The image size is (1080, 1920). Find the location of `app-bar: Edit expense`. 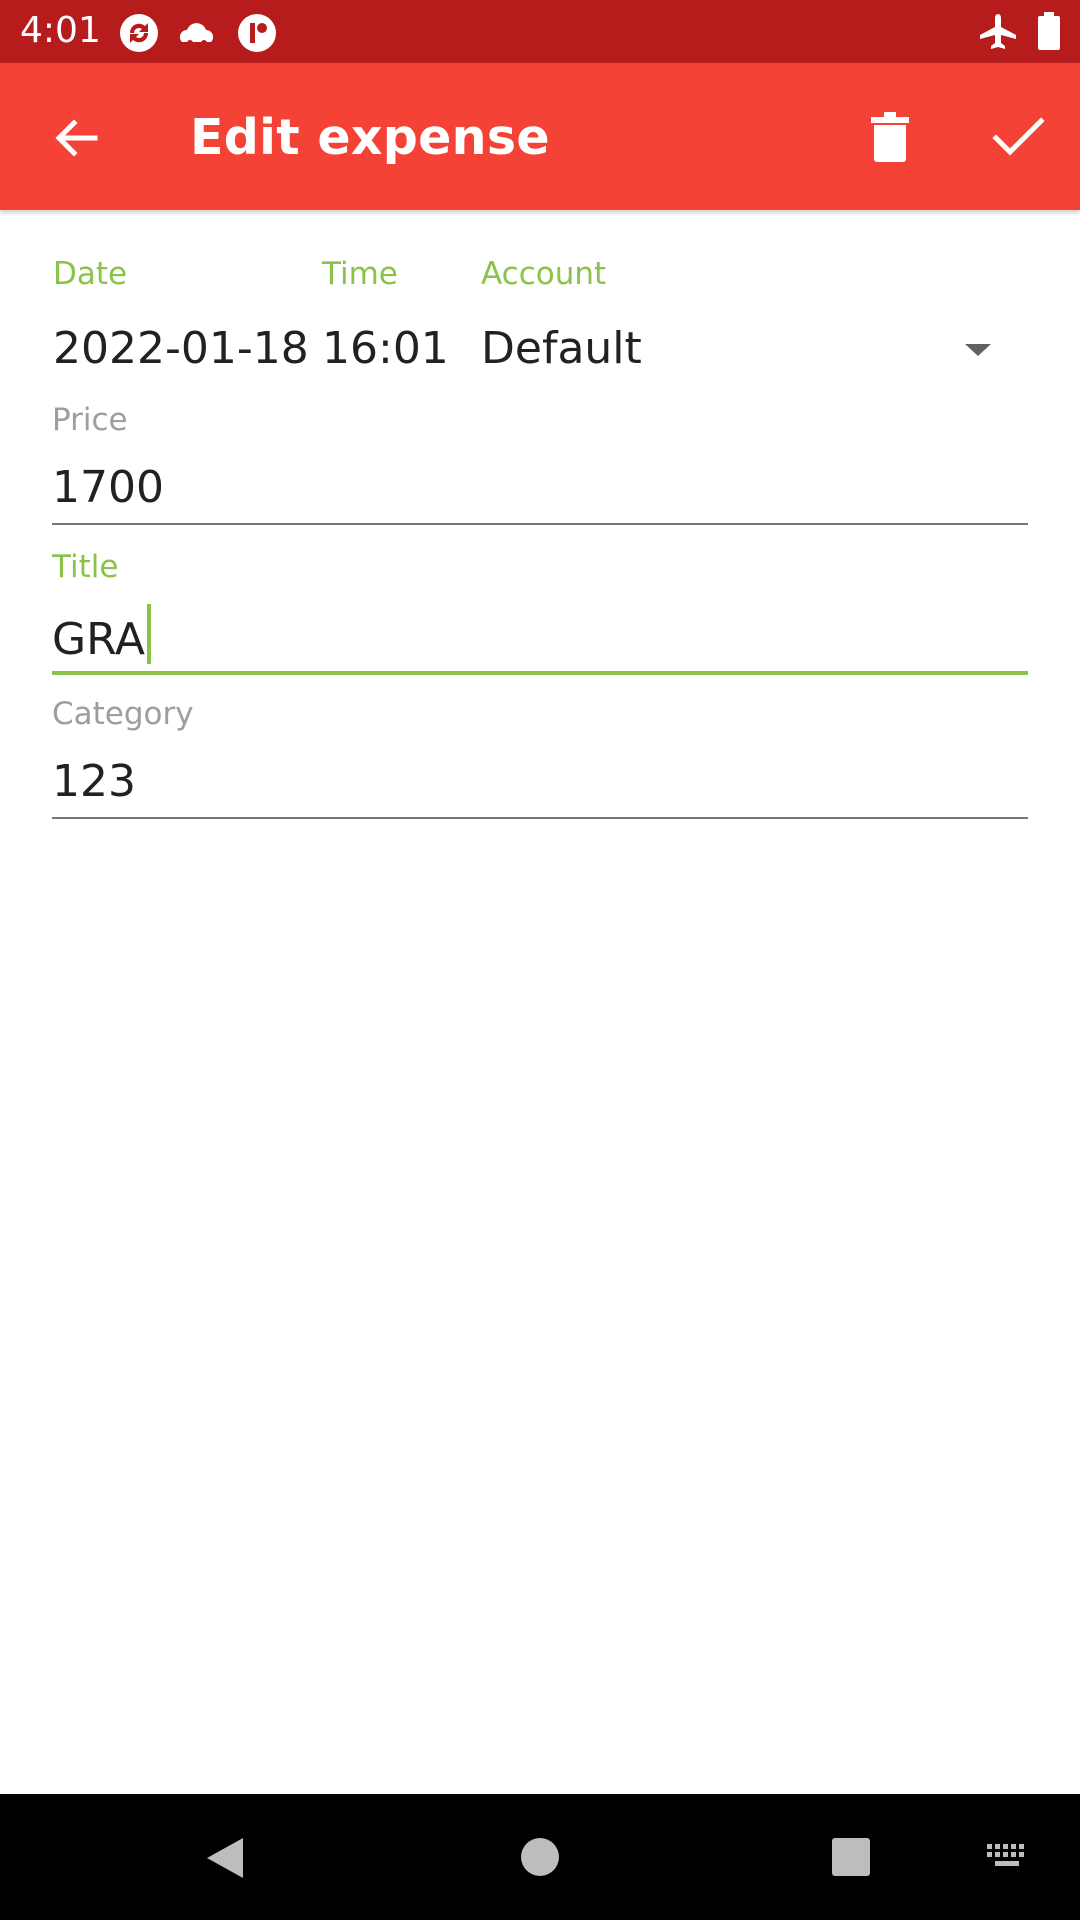

app-bar: Edit expense is located at coordinates (540, 136).